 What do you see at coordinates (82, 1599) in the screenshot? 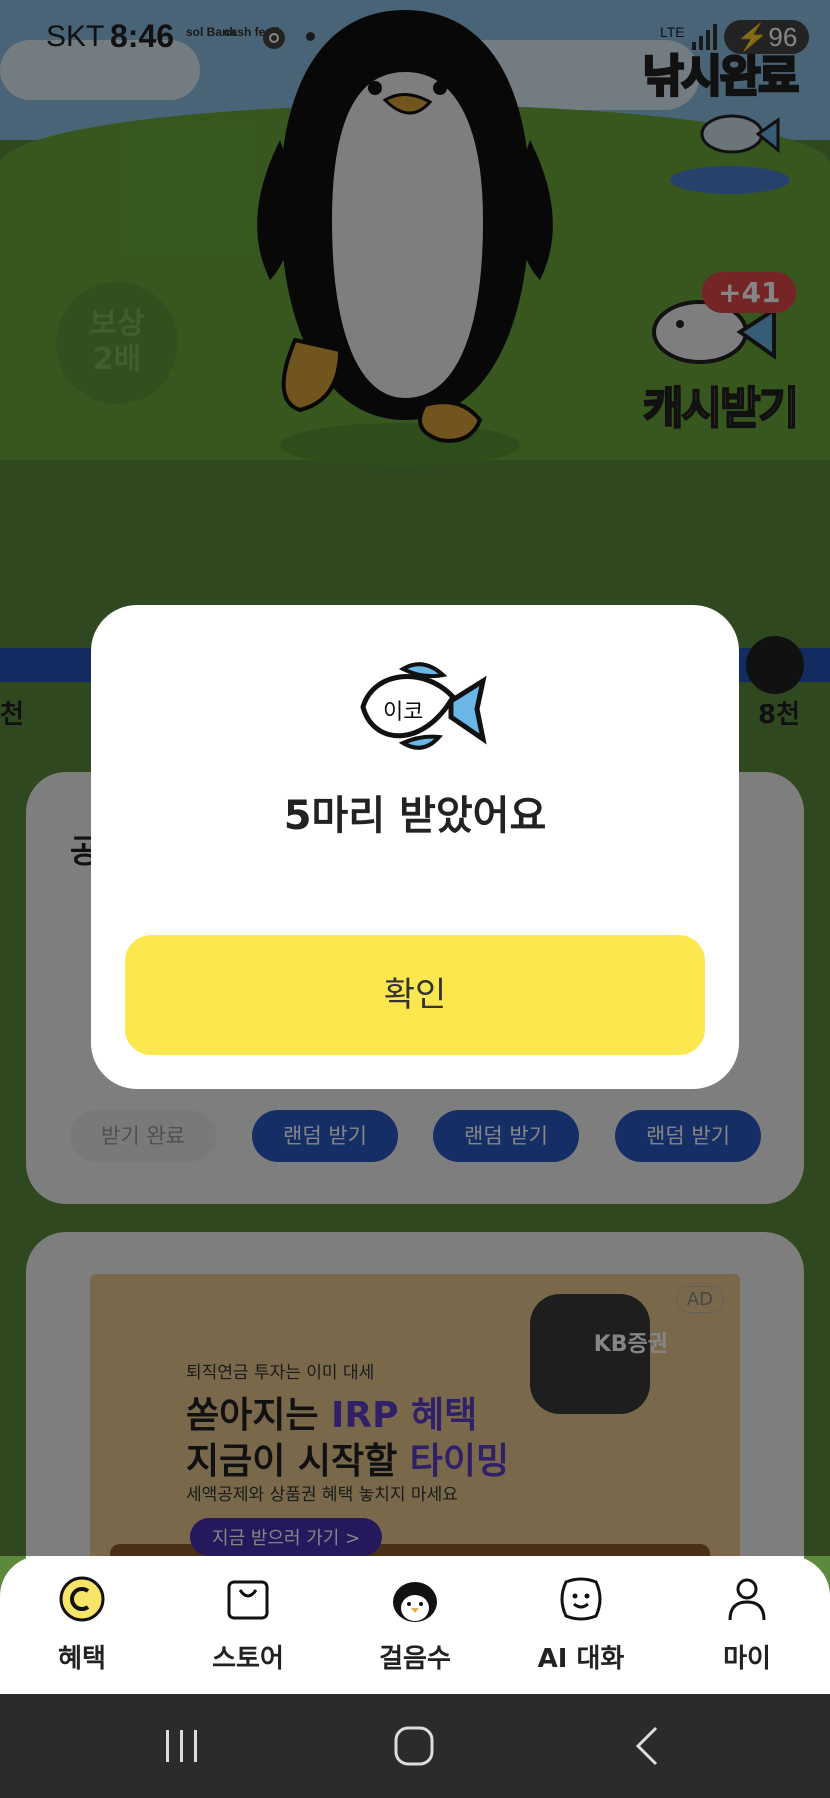
I see `coin-icon` at bounding box center [82, 1599].